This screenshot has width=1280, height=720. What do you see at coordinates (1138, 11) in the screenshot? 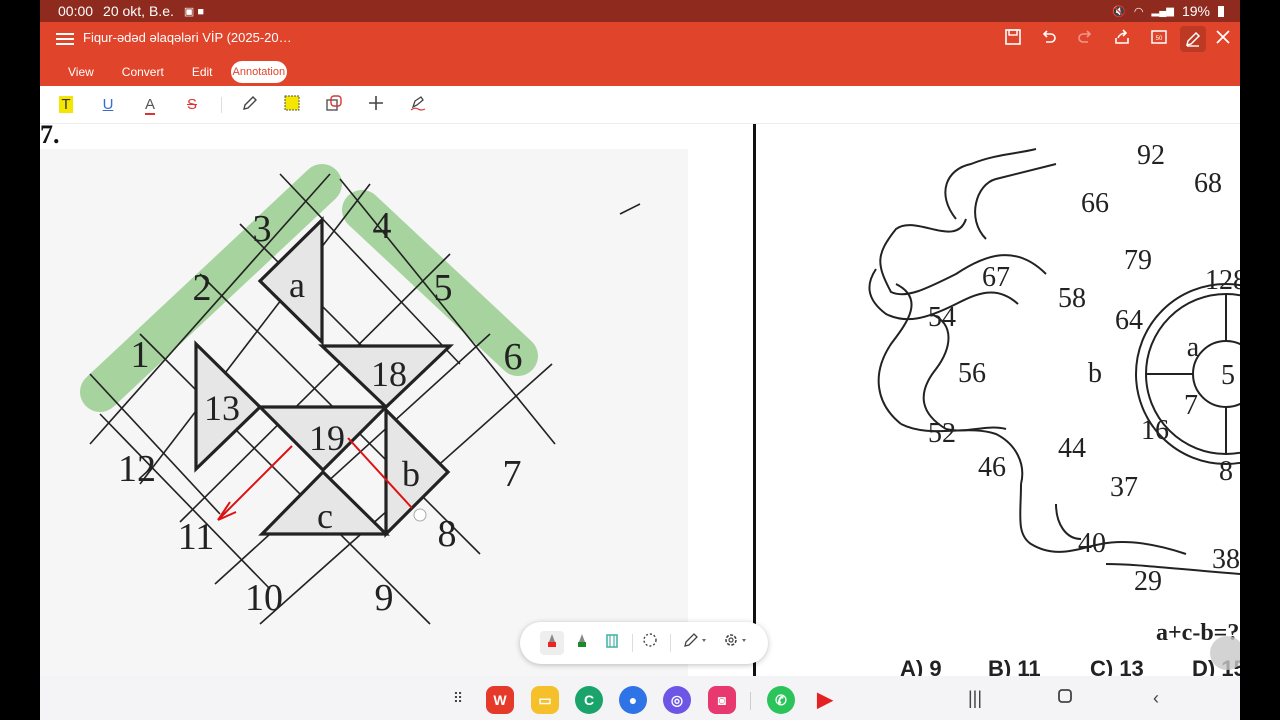
I see `wifi-icon: ◠` at bounding box center [1138, 11].